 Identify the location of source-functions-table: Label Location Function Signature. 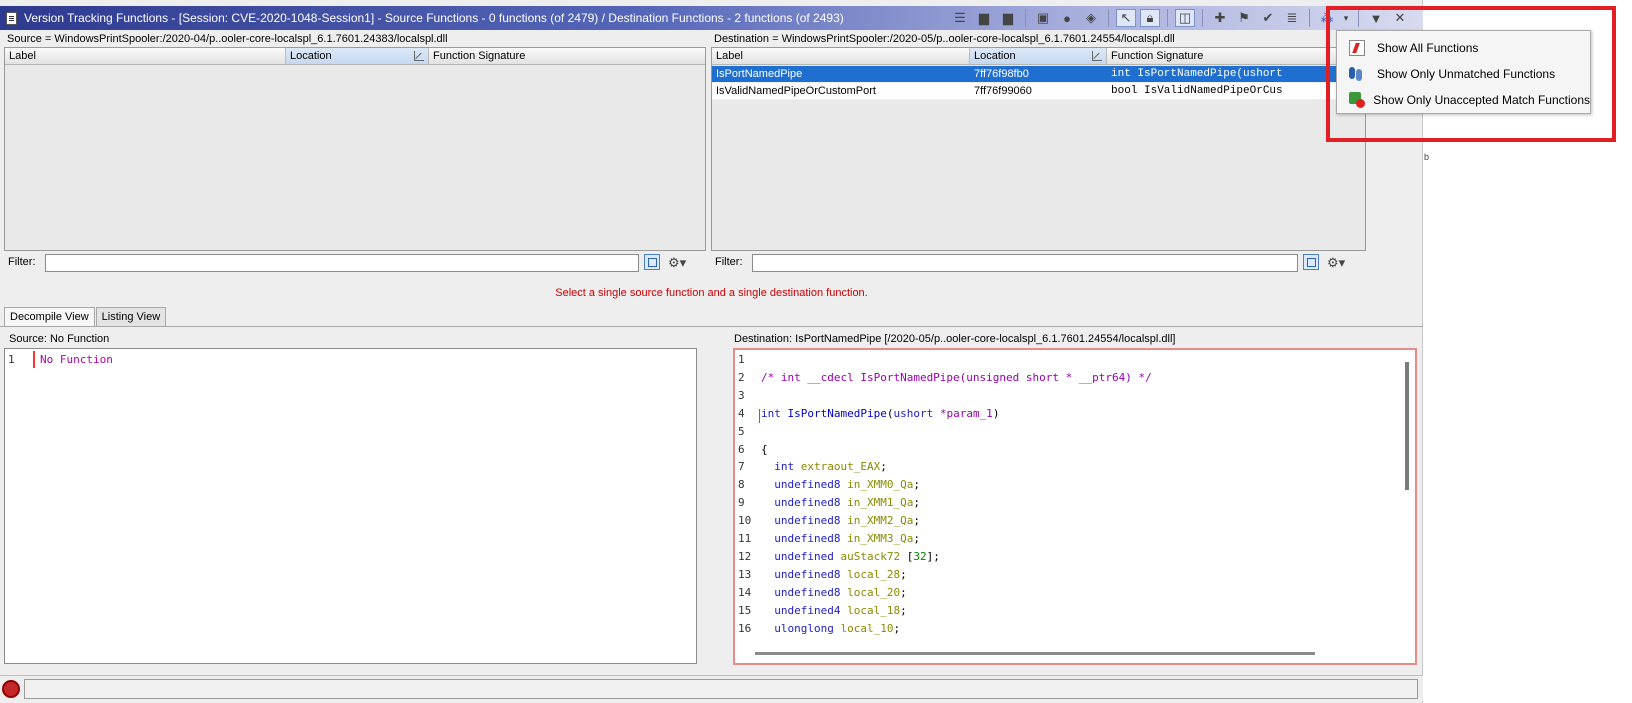
(355, 149).